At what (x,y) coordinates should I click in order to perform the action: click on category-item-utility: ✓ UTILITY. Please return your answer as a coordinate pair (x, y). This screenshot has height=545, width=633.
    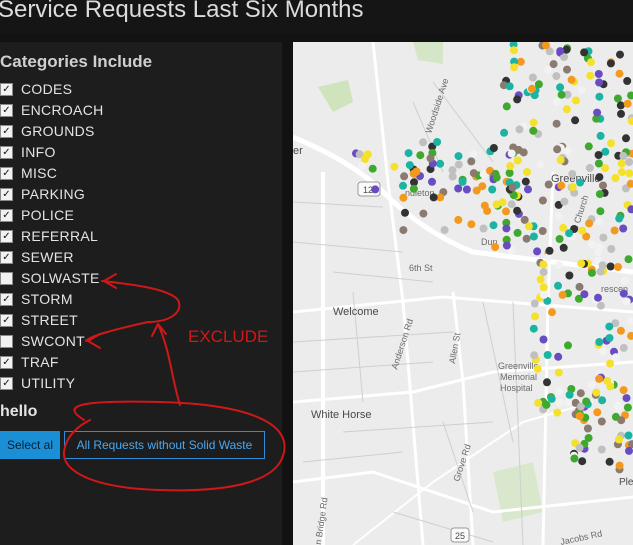
    Looking at the image, I should click on (37, 383).